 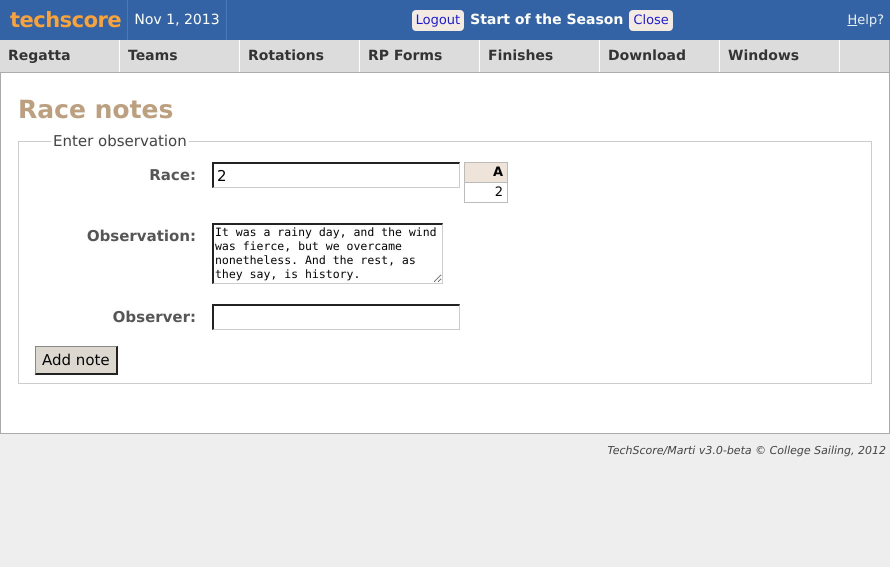 What do you see at coordinates (172, 174) in the screenshot?
I see `race-label: Race:` at bounding box center [172, 174].